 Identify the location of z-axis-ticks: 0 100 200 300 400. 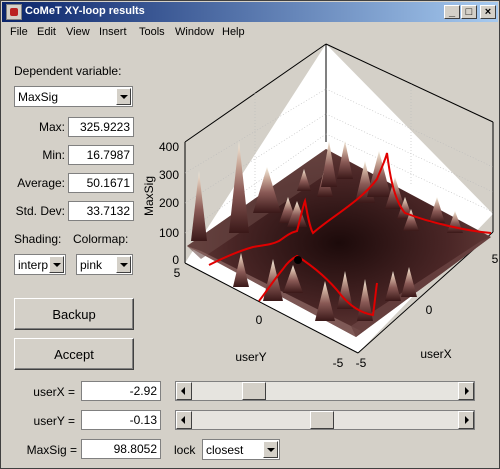
(169, 203).